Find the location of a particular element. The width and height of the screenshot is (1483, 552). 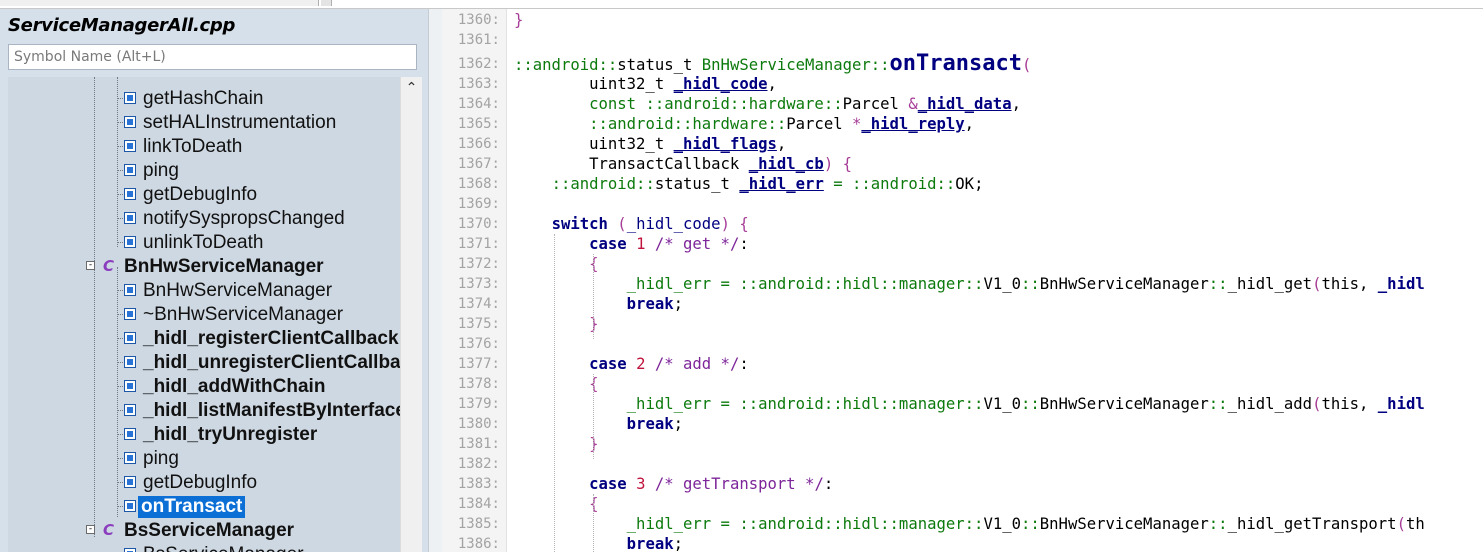

tree-method-node: _hidl_unregisterClientCallbac is located at coordinates (204, 363).